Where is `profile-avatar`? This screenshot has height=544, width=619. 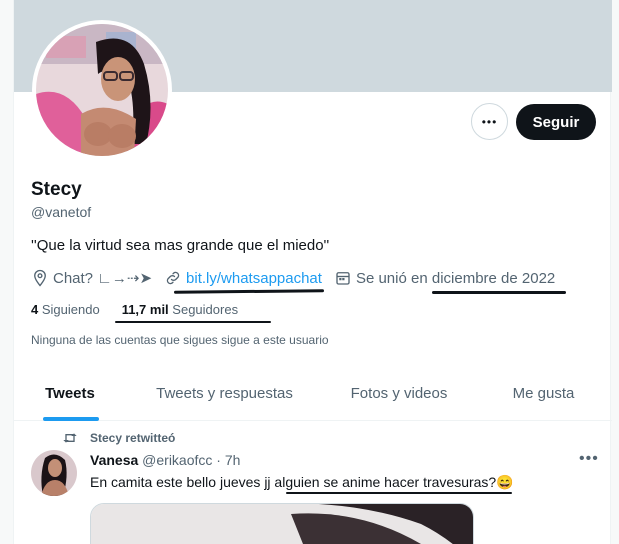 profile-avatar is located at coordinates (102, 90).